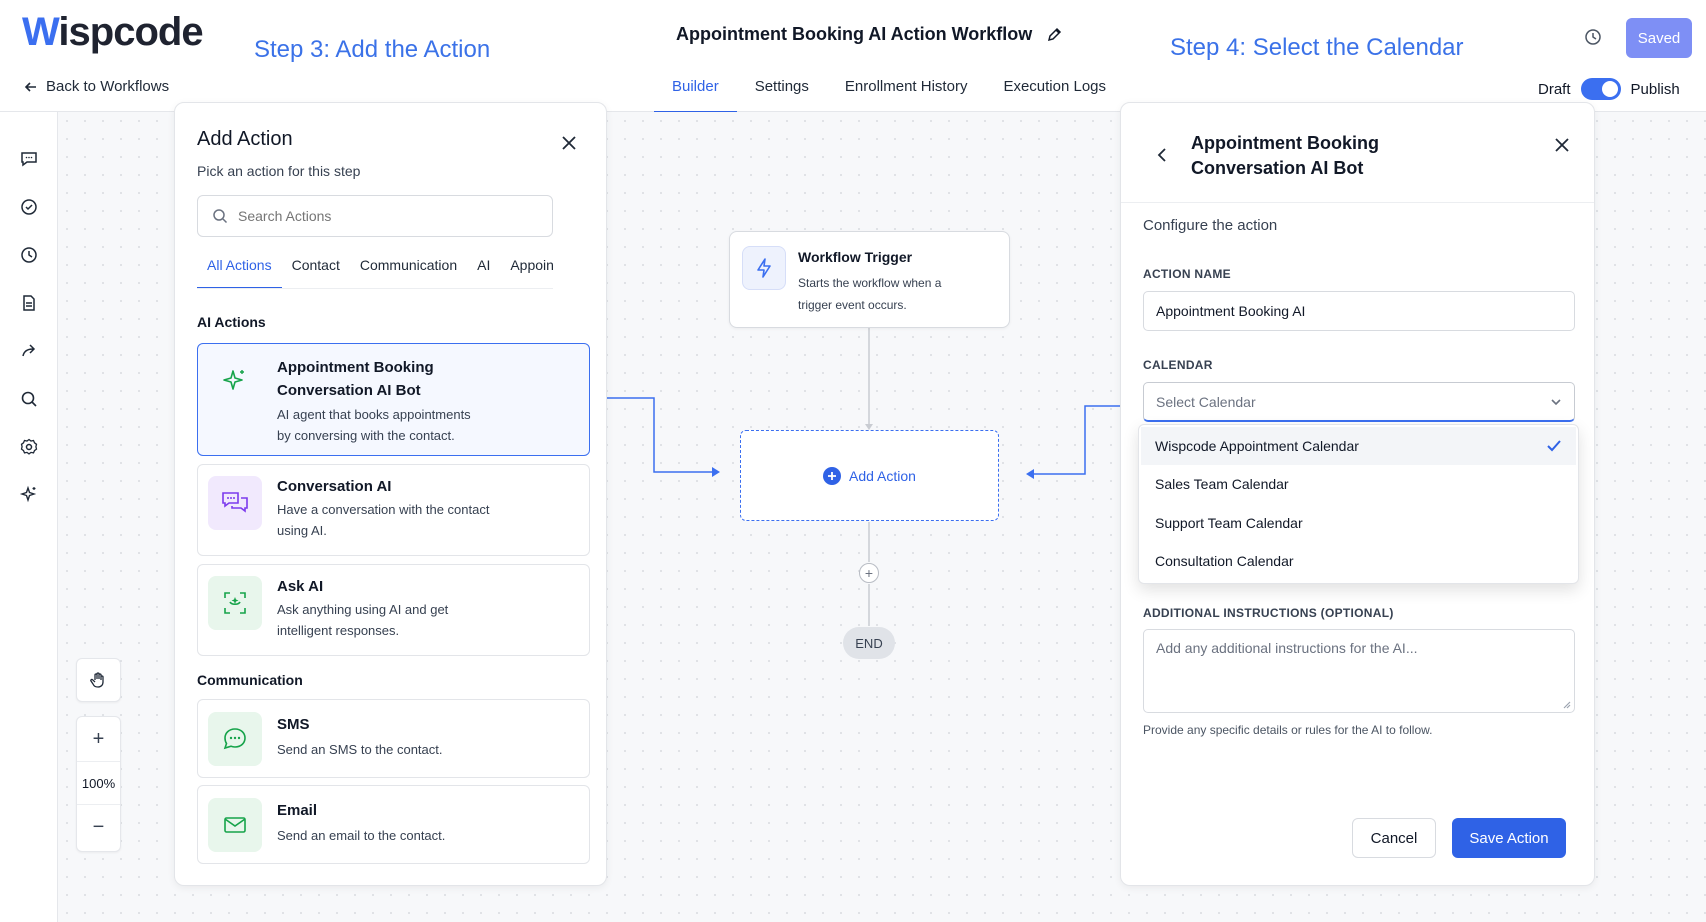  What do you see at coordinates (1268, 613) in the screenshot?
I see `instructions-label: ADDITIONAL INSTRUCTIONS (OPTIONAL)` at bounding box center [1268, 613].